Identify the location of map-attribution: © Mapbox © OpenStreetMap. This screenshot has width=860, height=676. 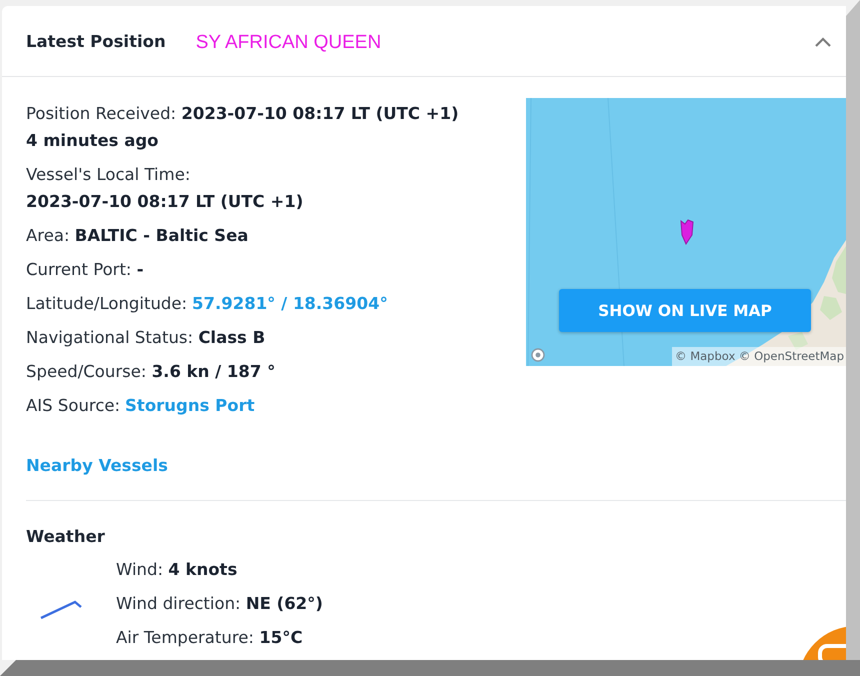
(759, 356).